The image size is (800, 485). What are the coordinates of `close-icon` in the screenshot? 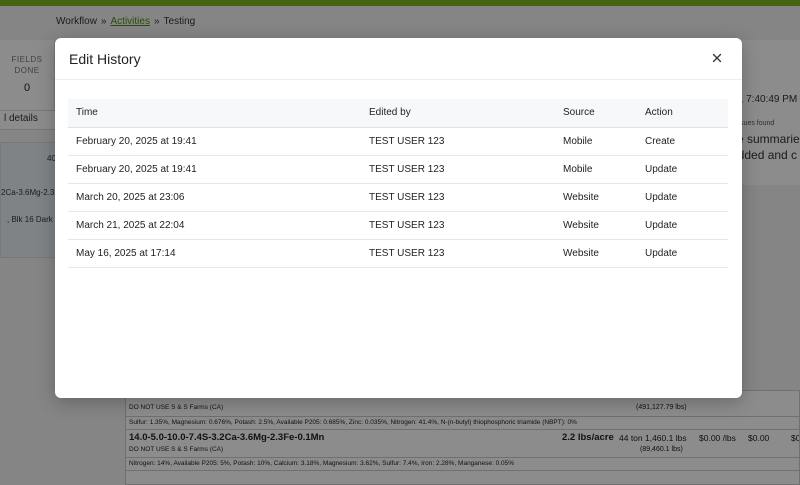 It's located at (717, 58).